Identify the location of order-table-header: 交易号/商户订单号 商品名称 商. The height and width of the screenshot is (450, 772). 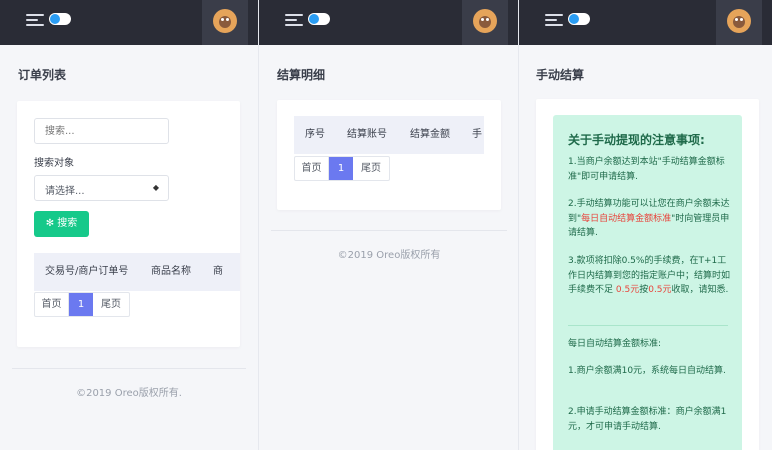
(137, 272).